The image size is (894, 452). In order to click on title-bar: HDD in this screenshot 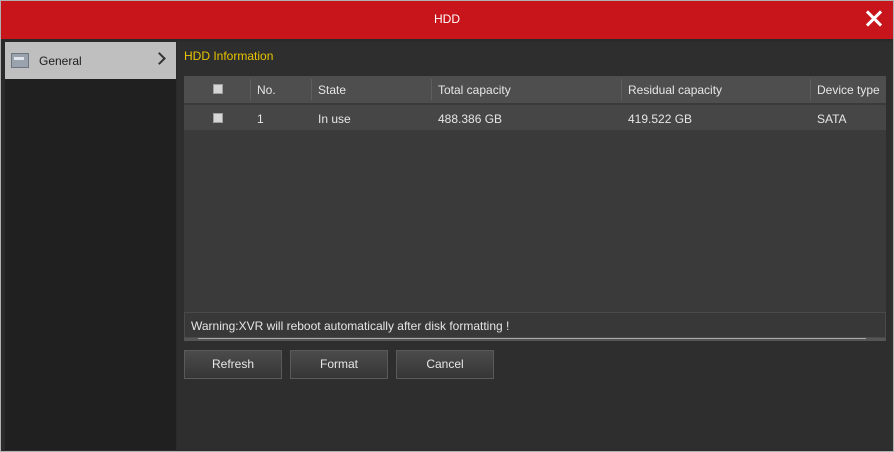, I will do `click(447, 20)`.